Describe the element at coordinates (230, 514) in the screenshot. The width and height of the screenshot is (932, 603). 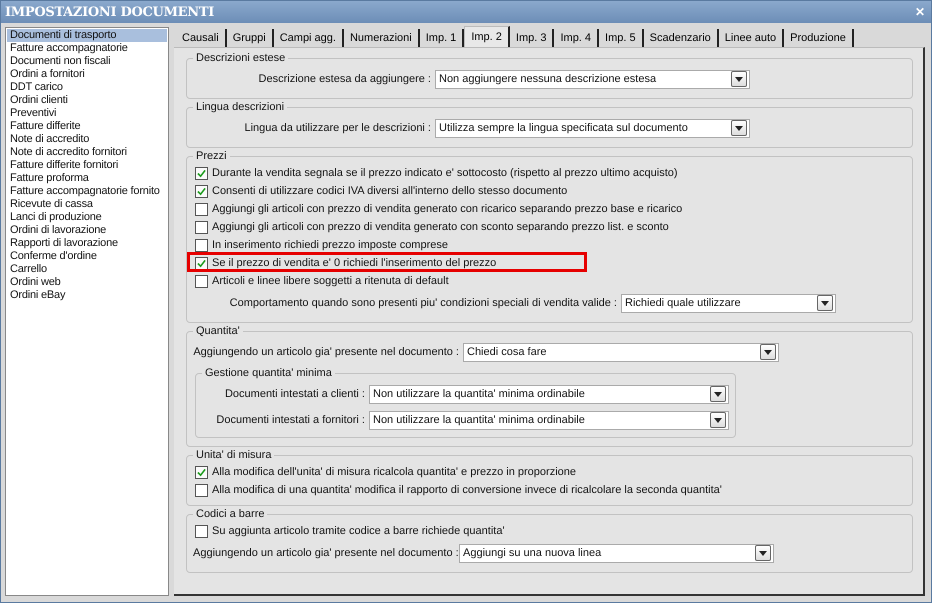
I see `group-title: Codici a barre` at that location.